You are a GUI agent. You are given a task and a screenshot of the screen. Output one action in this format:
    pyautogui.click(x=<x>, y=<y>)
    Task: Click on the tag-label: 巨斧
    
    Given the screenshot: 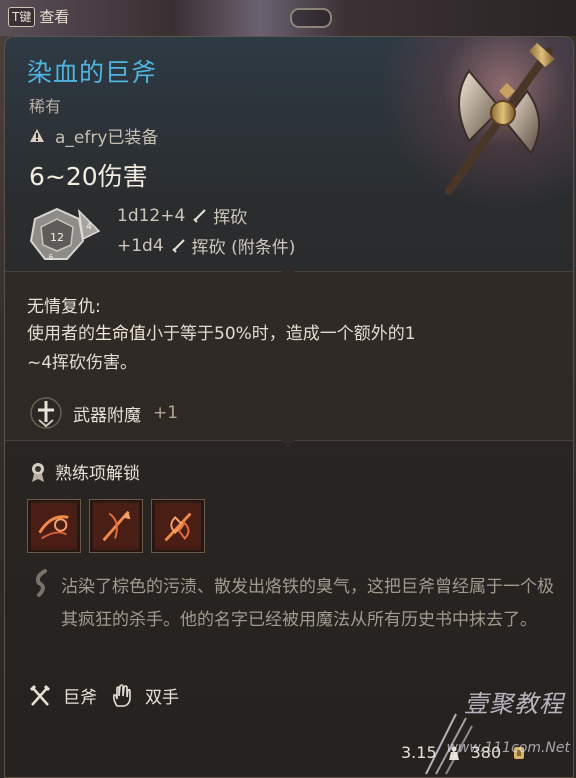 What is the action you would take?
    pyautogui.click(x=80, y=698)
    